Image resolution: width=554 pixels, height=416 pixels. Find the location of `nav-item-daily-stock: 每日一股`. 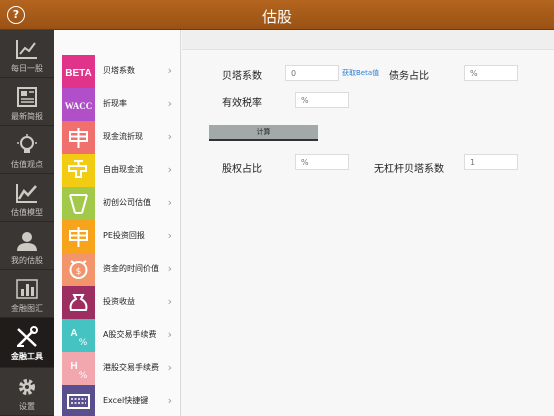

nav-item-daily-stock: 每日一股 is located at coordinates (27, 54).